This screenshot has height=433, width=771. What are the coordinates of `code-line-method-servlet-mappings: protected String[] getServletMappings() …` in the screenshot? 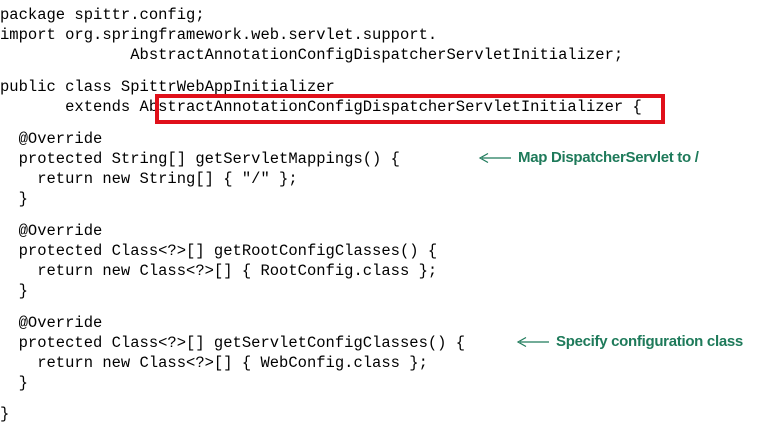 It's located at (200, 159).